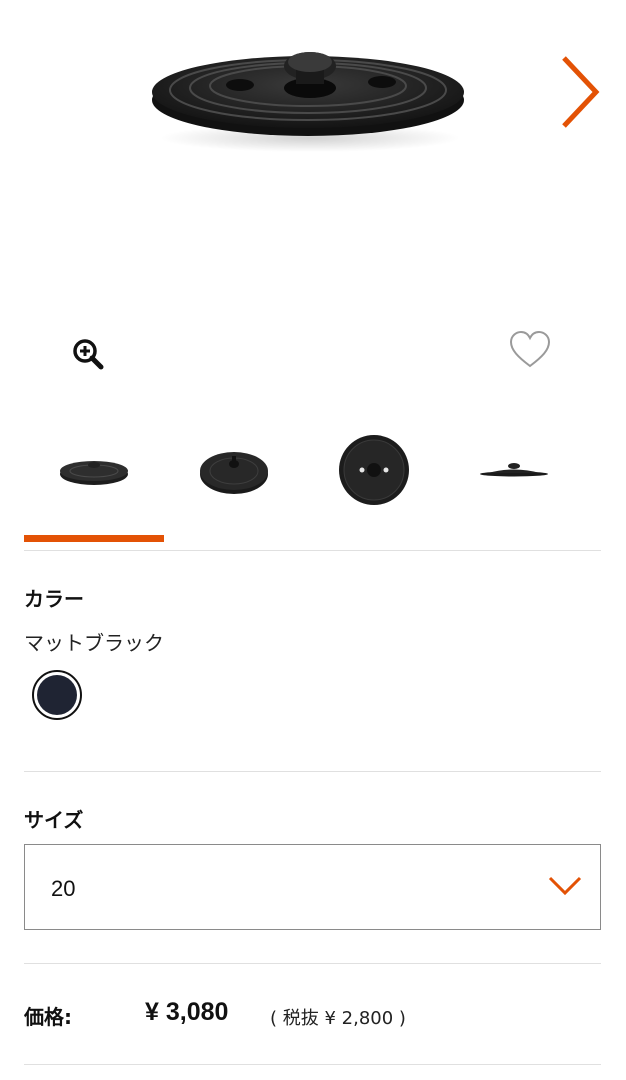 Image resolution: width=626 pixels, height=1080 pixels. I want to click on price-value: ¥ 3,080, so click(187, 1012).